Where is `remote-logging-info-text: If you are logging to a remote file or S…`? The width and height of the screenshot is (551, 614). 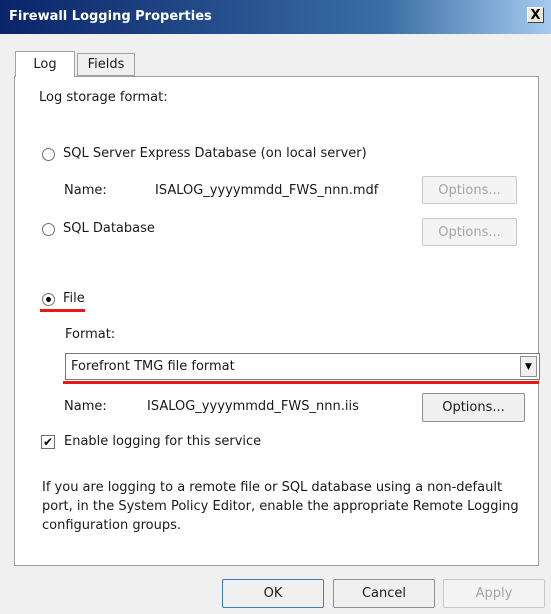
remote-logging-info-text: If you are logging to a remote file or S… is located at coordinates (280, 506).